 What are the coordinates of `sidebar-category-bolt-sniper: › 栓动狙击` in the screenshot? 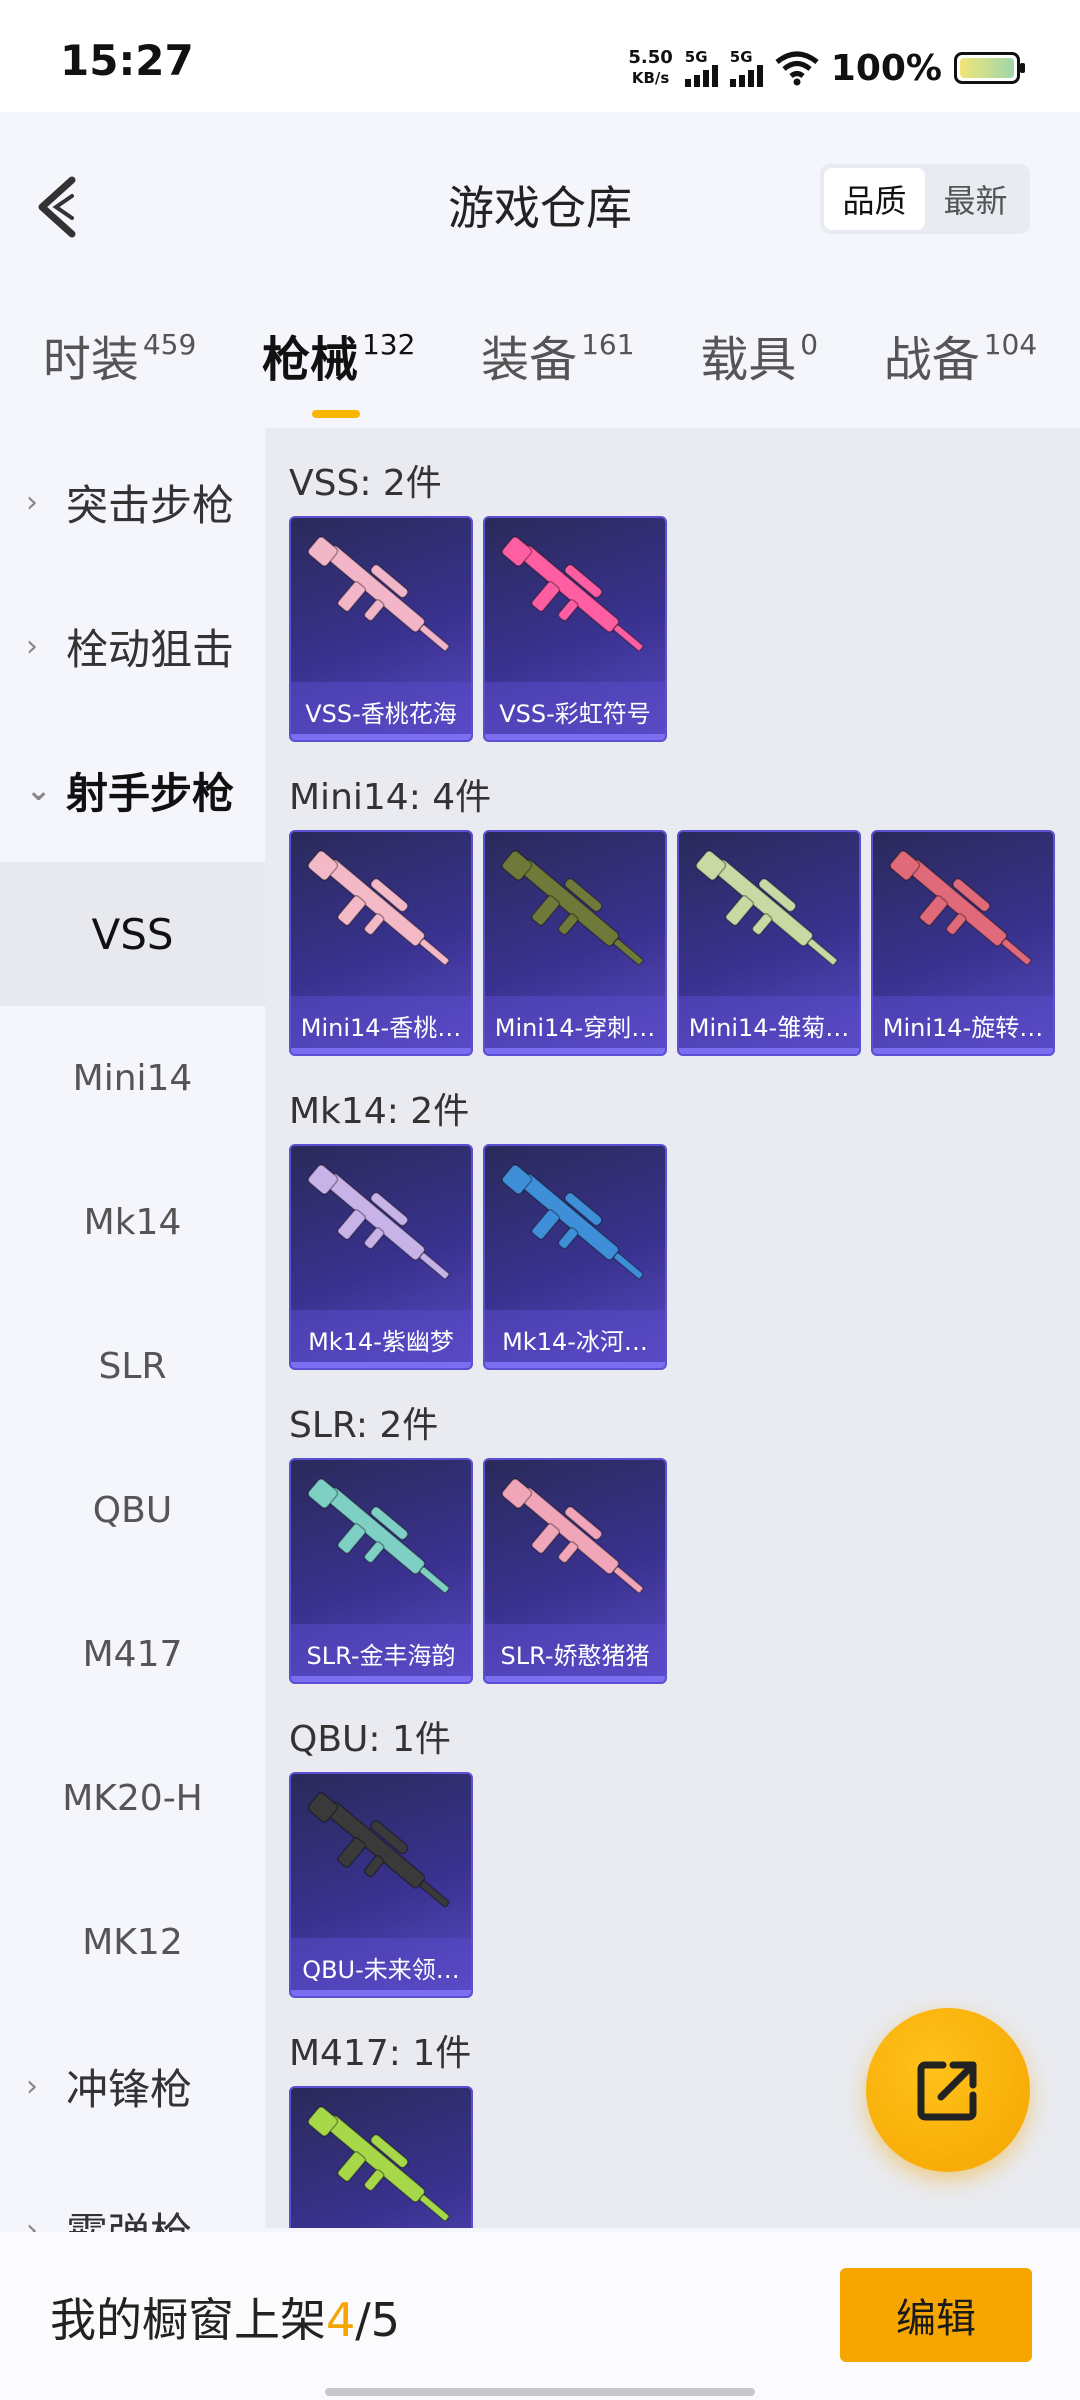 It's located at (132, 646).